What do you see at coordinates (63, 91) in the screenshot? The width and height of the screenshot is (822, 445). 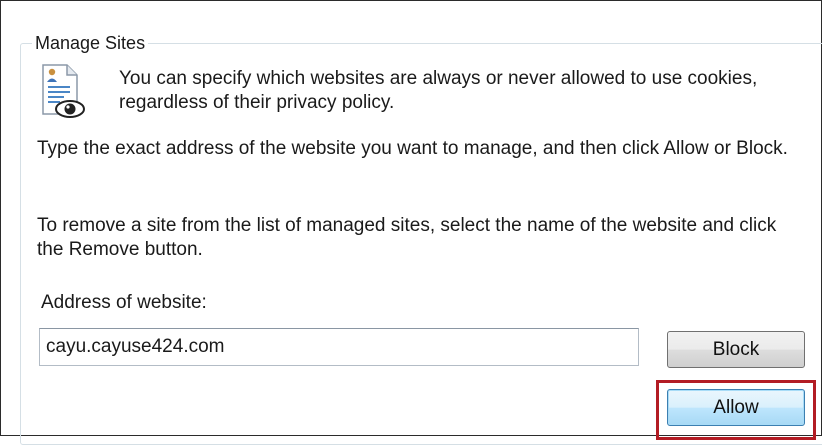 I see `privacy-document-eye-icon` at bounding box center [63, 91].